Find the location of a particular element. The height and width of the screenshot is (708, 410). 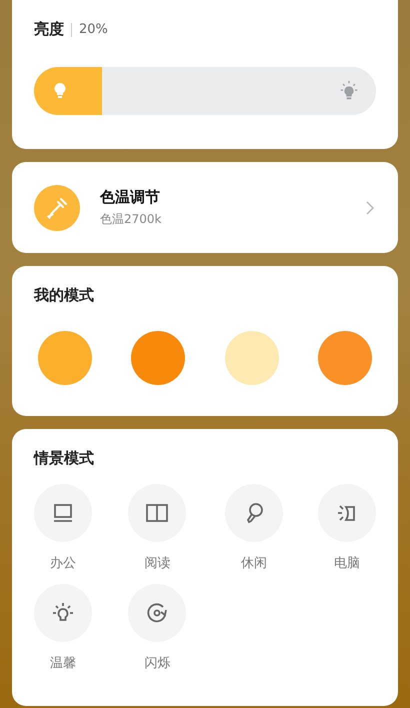

brightness-title: 亮度 is located at coordinates (49, 29).